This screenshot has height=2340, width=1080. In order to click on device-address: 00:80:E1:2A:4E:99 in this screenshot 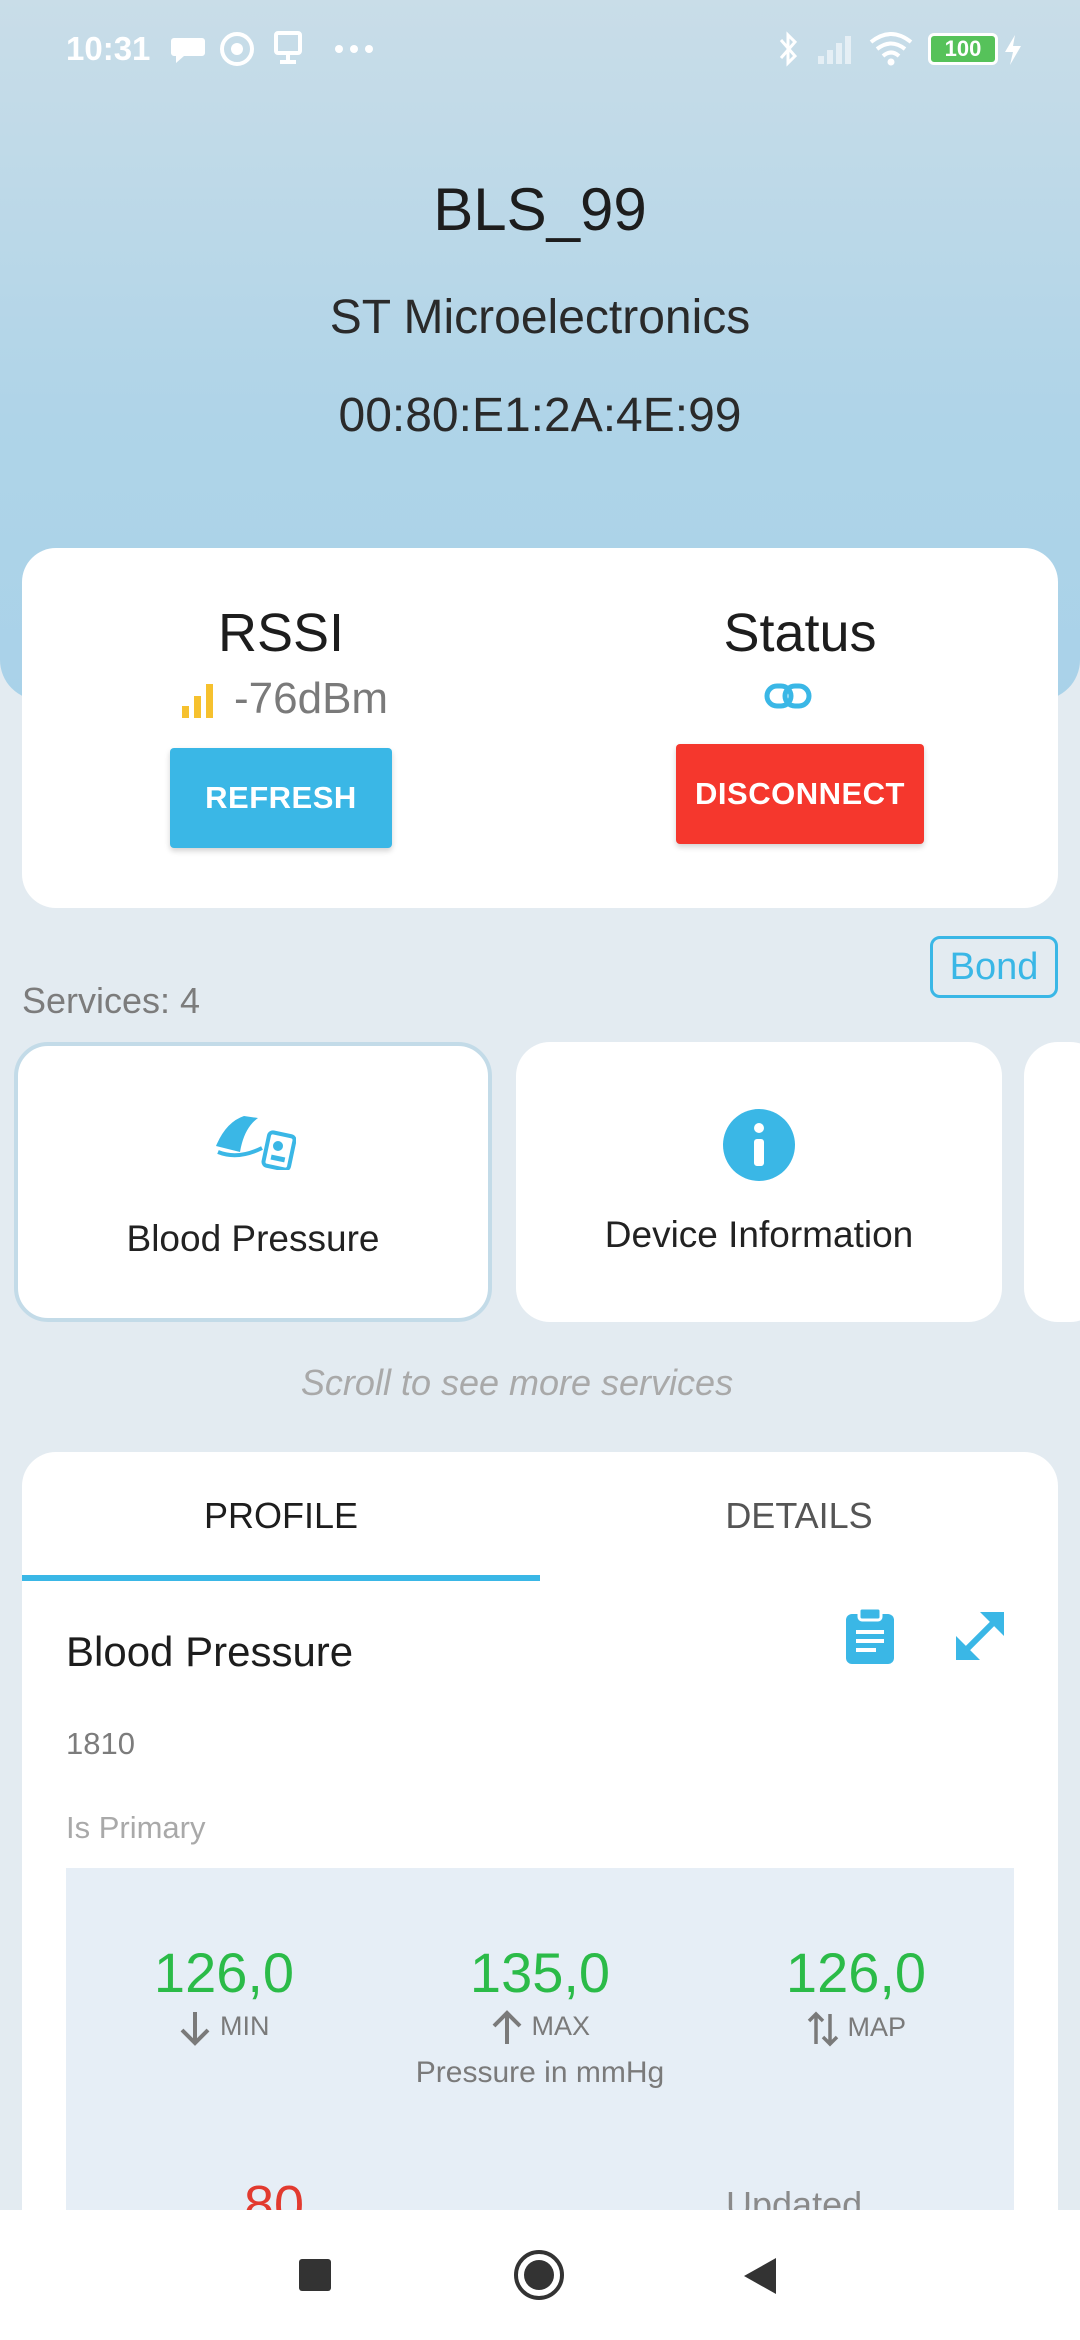, I will do `click(540, 415)`.